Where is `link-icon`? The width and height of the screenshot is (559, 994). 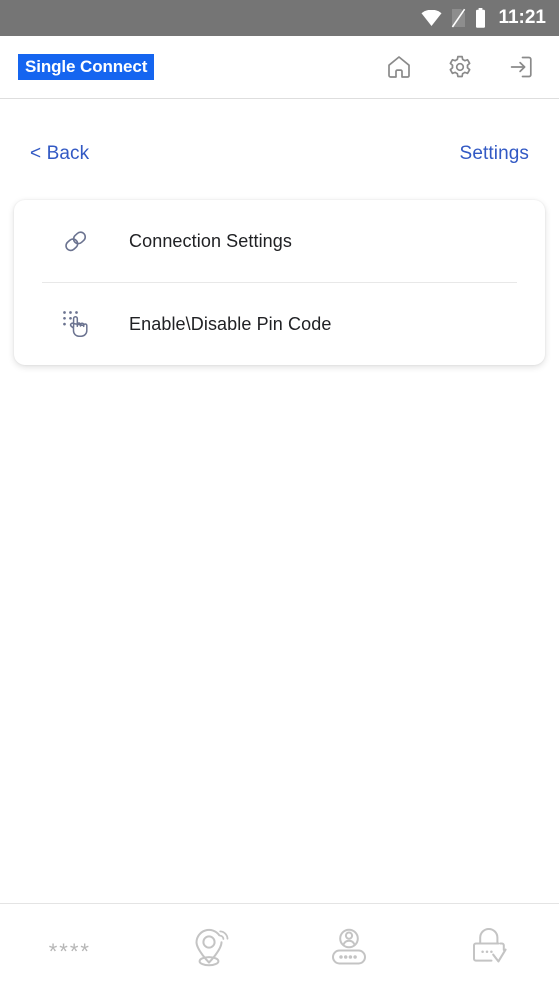
link-icon is located at coordinates (76, 241).